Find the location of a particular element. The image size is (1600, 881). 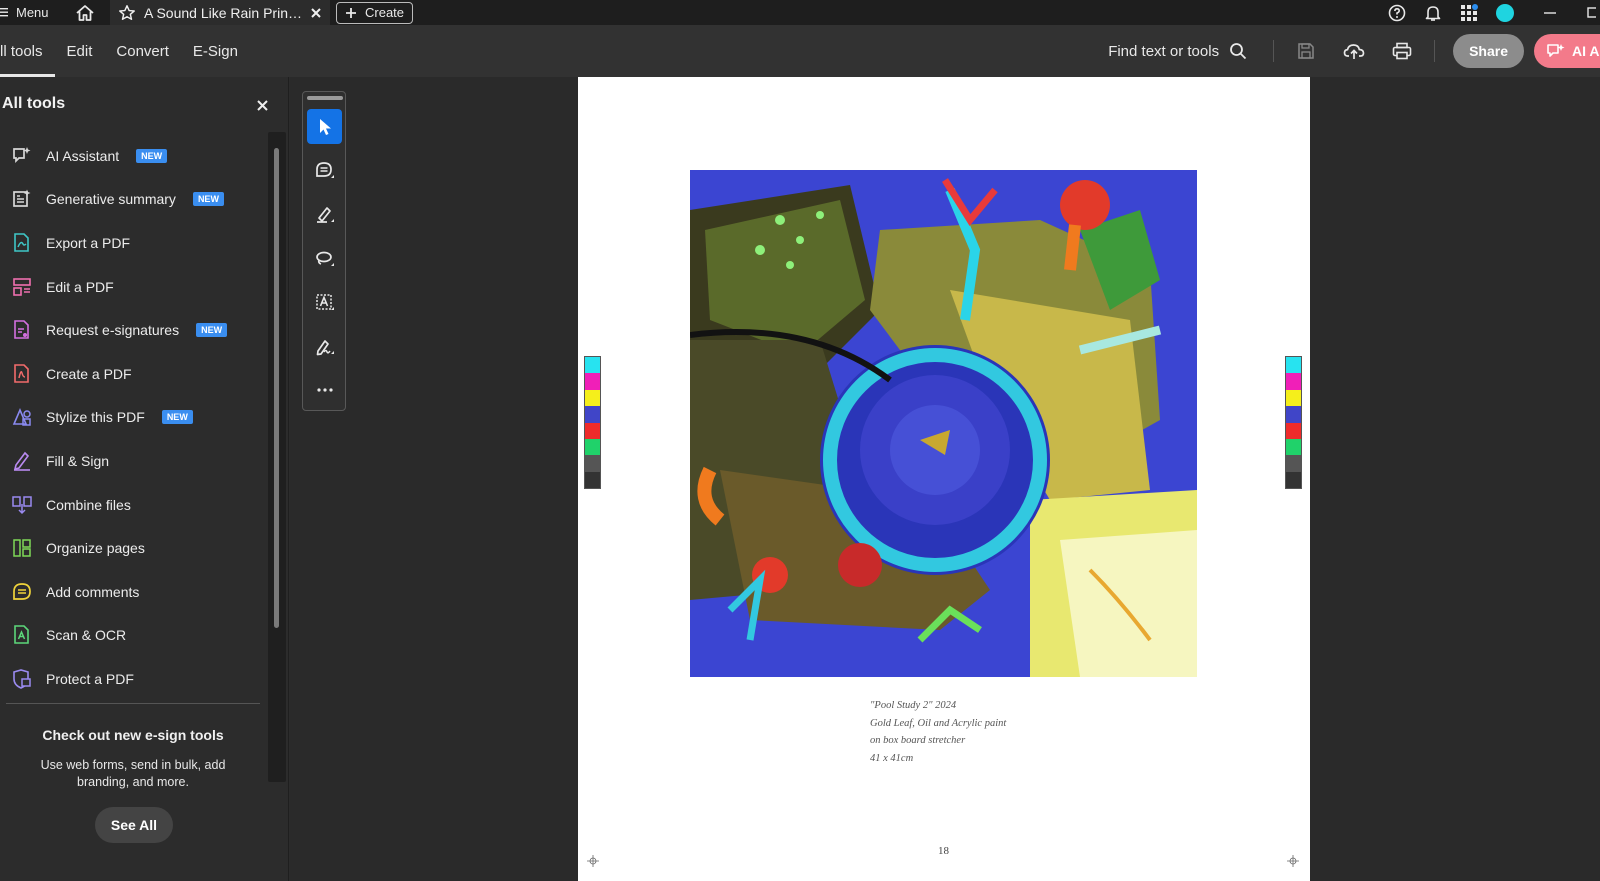

tool-item-label: Export a PDF is located at coordinates (88, 242).